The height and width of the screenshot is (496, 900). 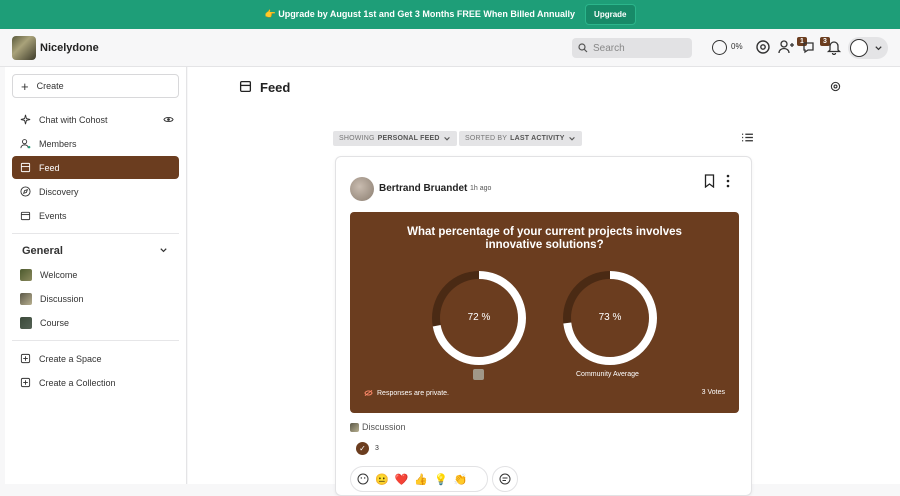 I want to click on space-name: Discussion, so click(x=384, y=427).